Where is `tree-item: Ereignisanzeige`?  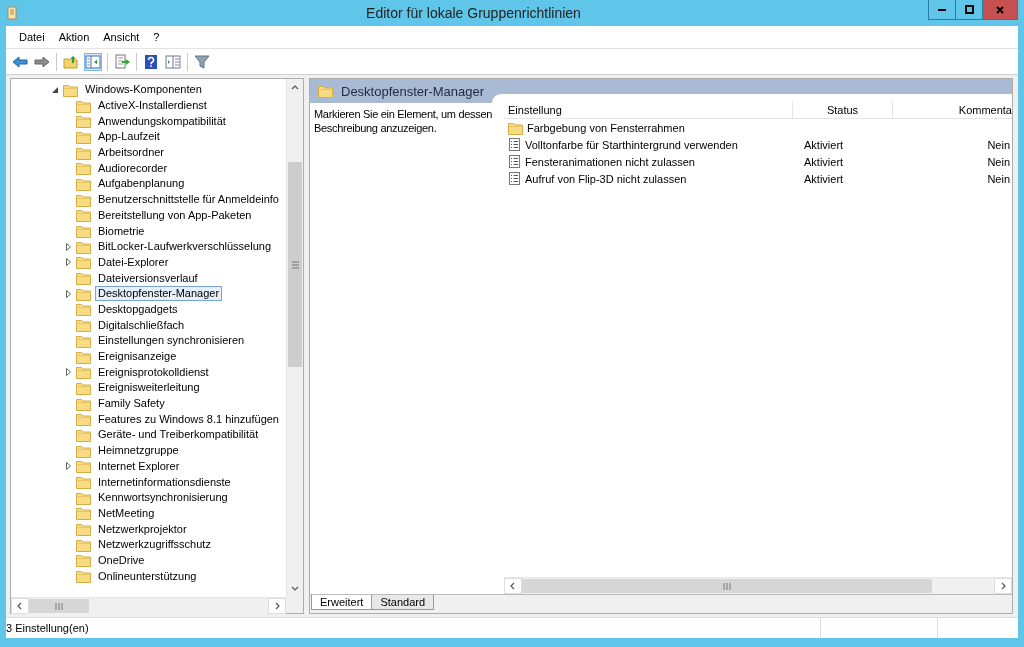 tree-item: Ereignisanzeige is located at coordinates (137, 357).